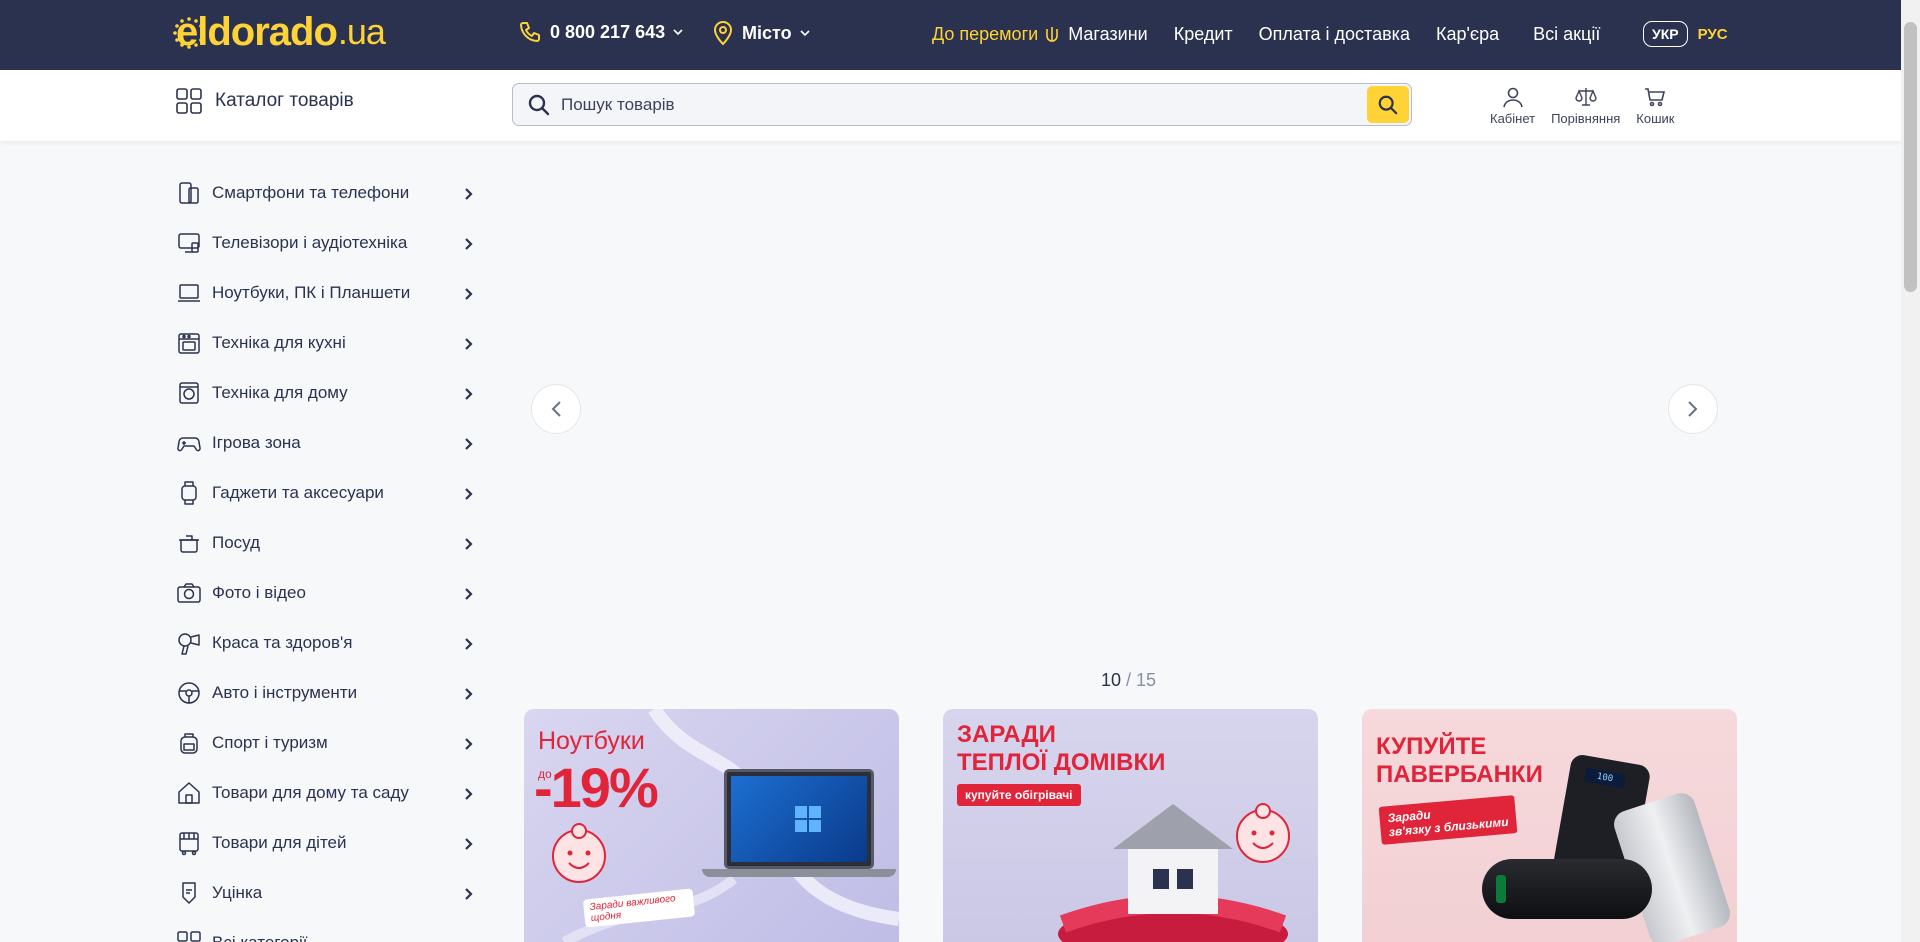 The image size is (1920, 942). What do you see at coordinates (326, 593) in the screenshot?
I see `sidebar-category-item: Фото і відео` at bounding box center [326, 593].